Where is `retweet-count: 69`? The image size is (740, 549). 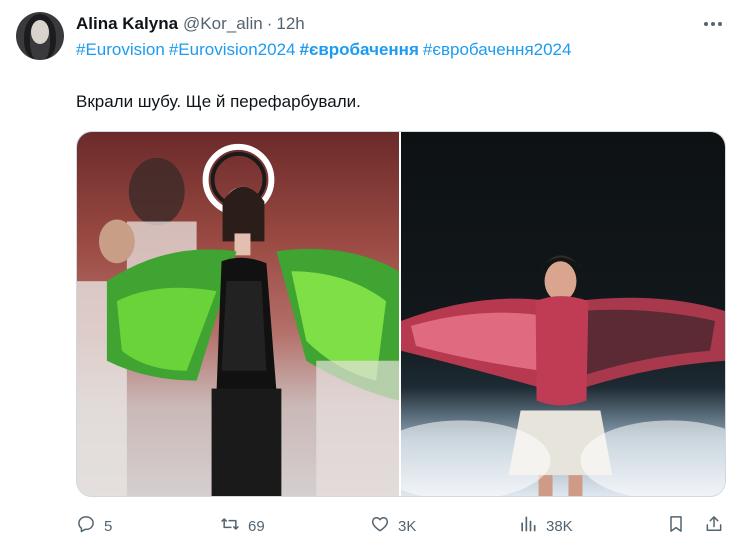 retweet-count: 69 is located at coordinates (256, 526).